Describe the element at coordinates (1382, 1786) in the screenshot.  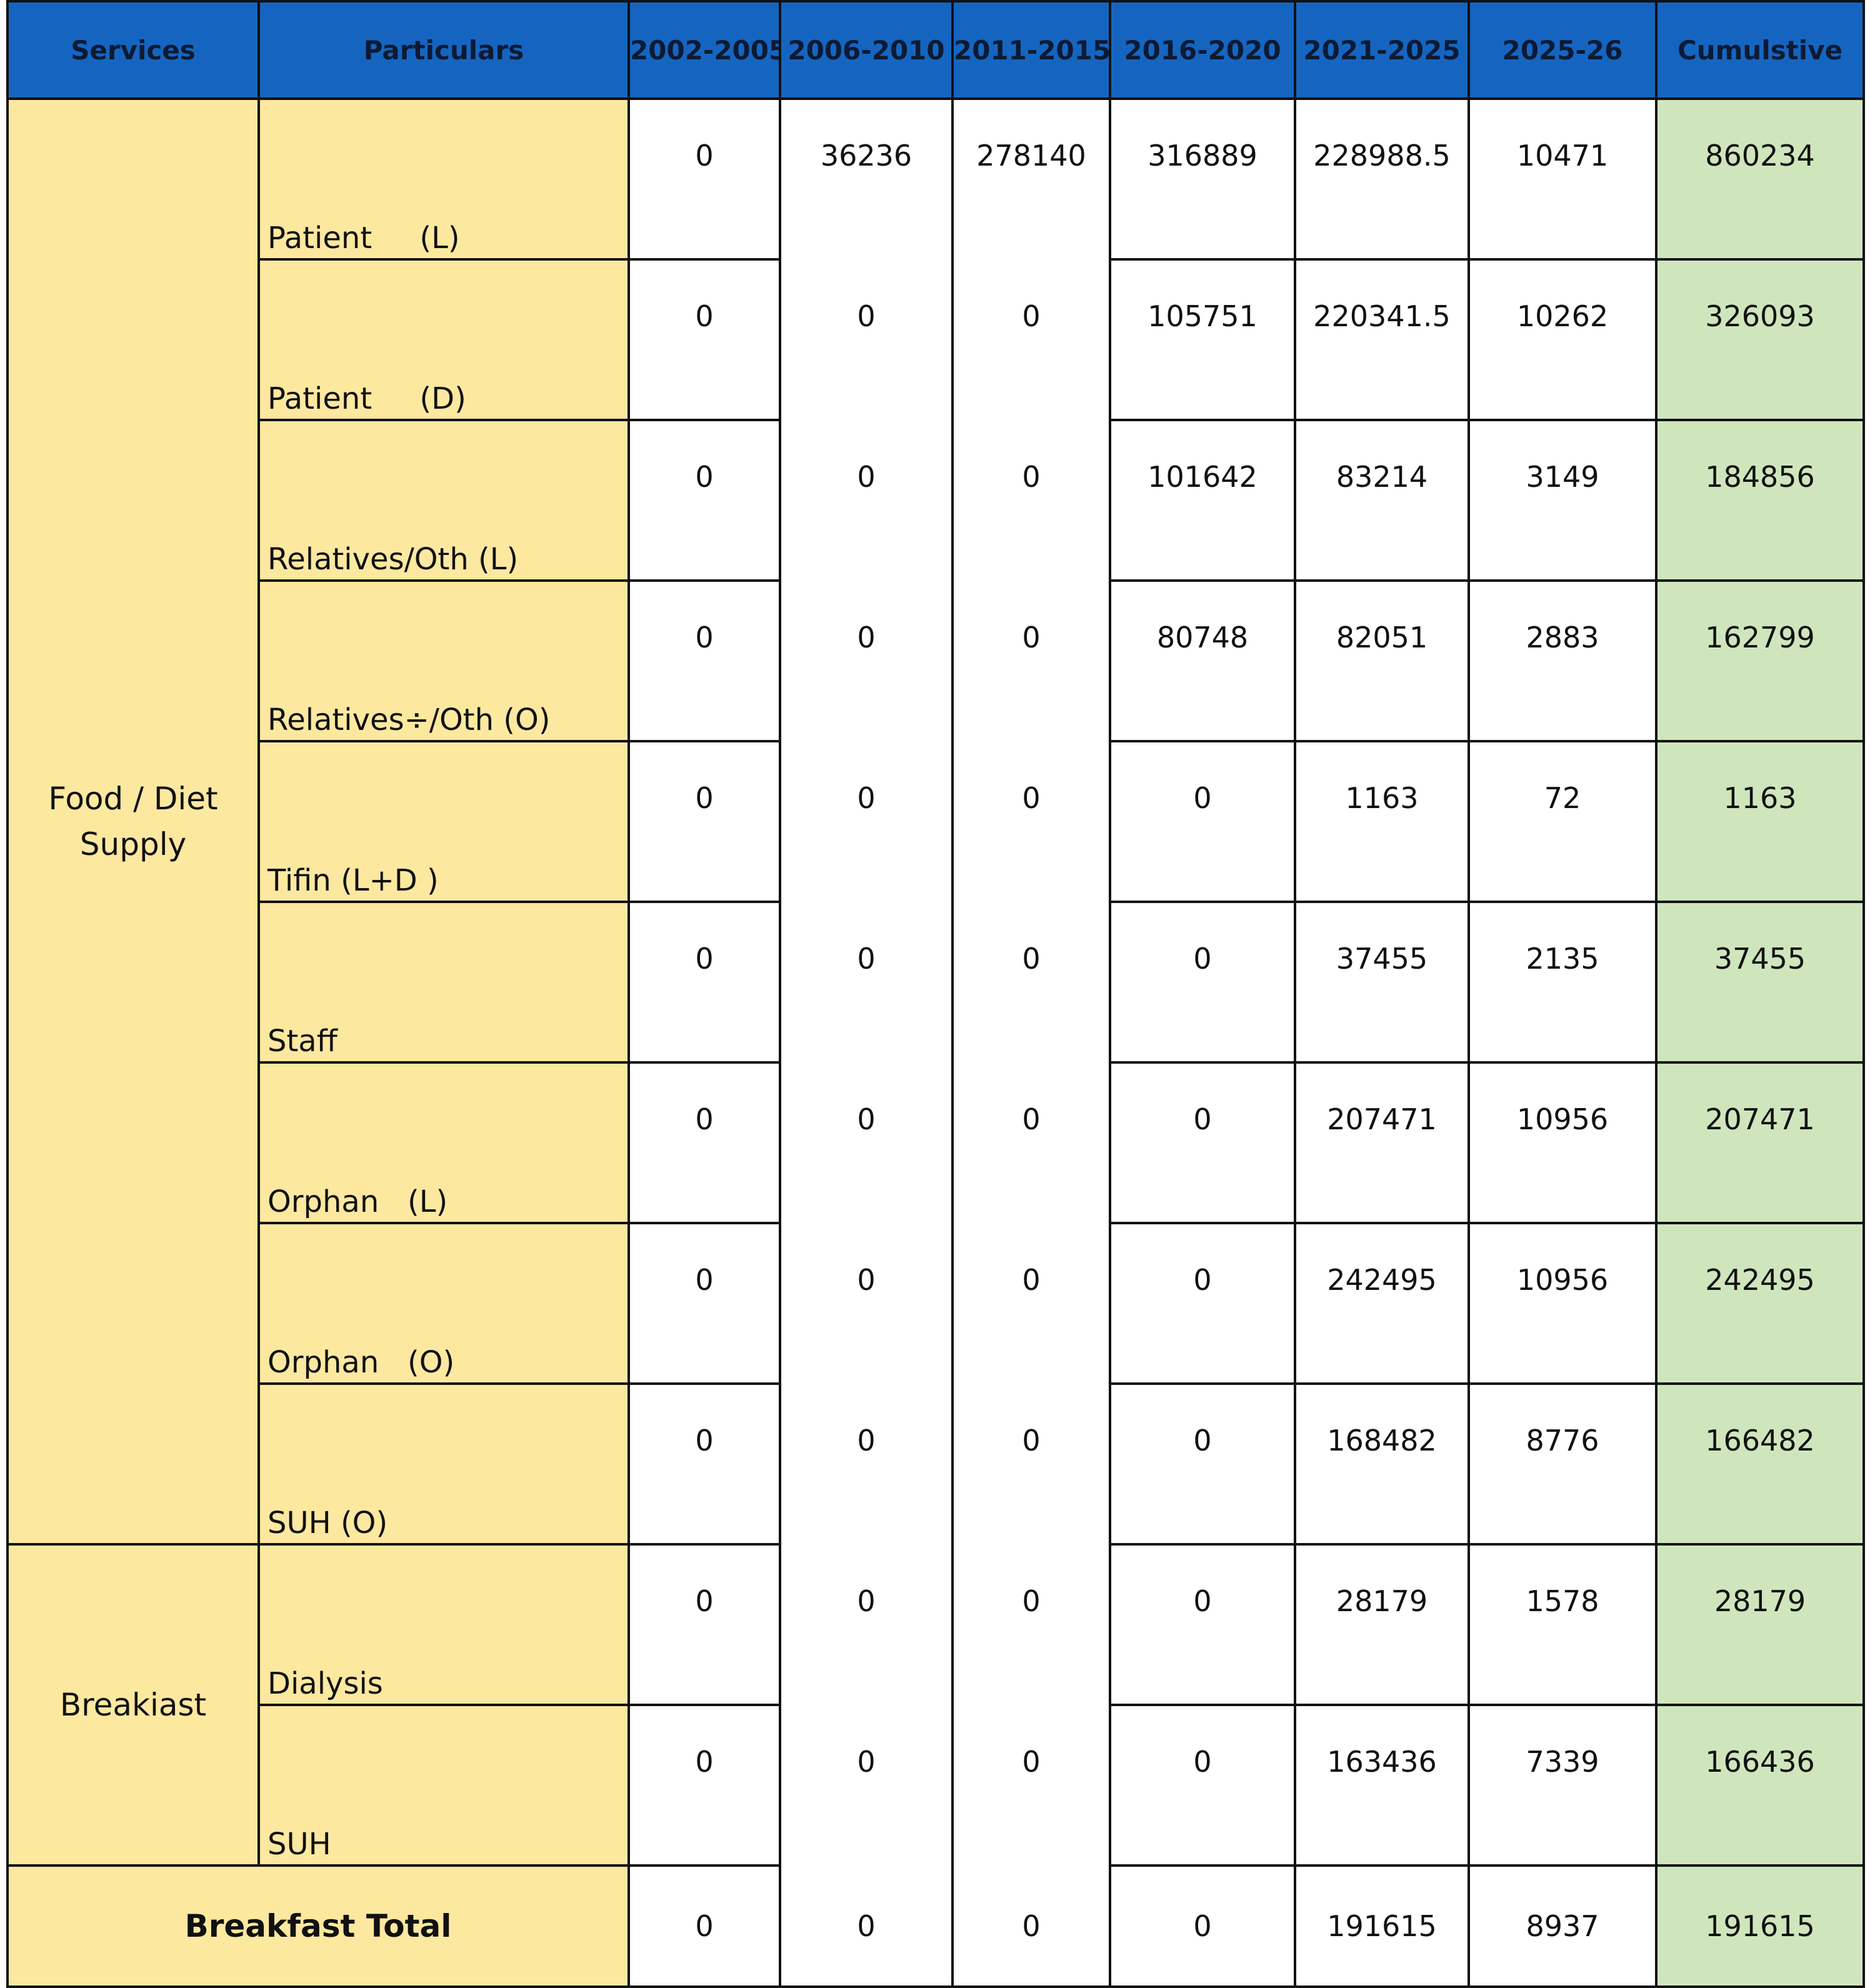
I see `value-cell: 163436` at that location.